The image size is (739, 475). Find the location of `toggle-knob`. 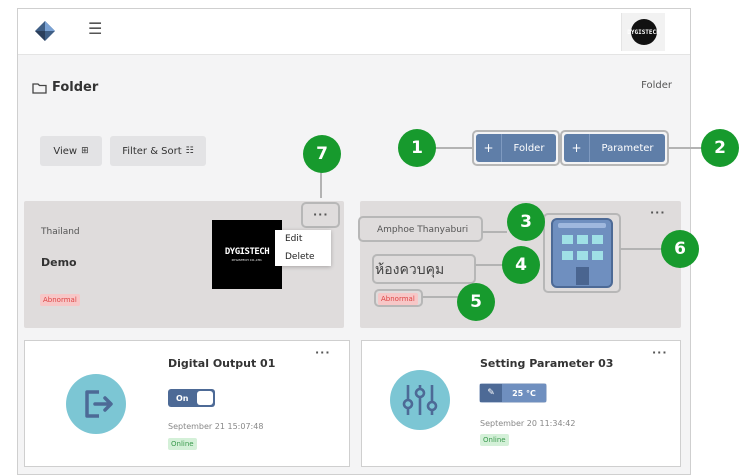

toggle-knob is located at coordinates (205, 398).